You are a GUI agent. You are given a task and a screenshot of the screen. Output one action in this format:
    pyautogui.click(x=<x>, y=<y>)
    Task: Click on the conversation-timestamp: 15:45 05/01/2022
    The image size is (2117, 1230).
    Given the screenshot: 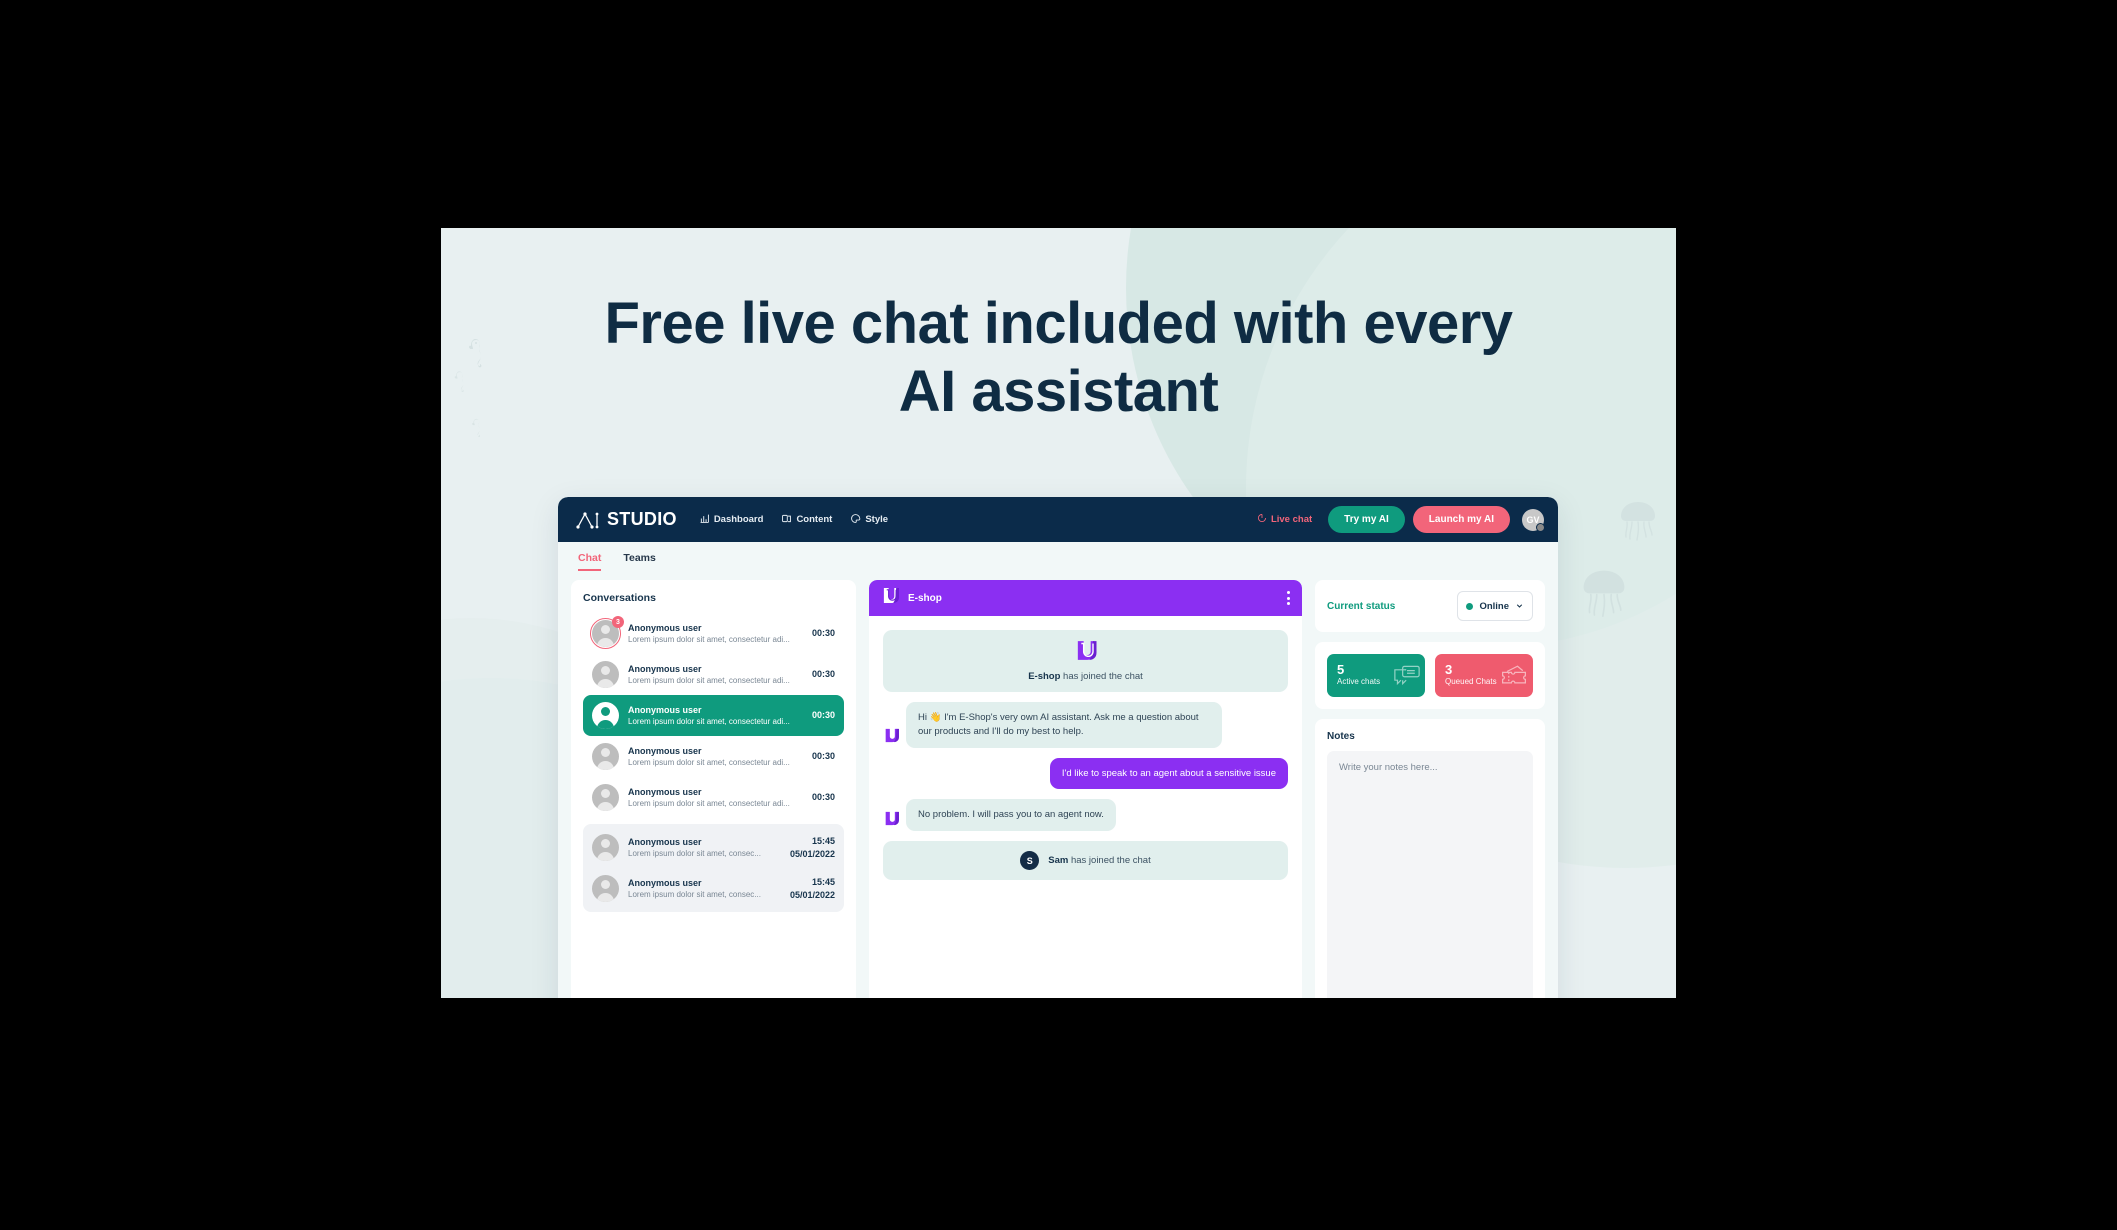 What is the action you would take?
    pyautogui.click(x=812, y=847)
    